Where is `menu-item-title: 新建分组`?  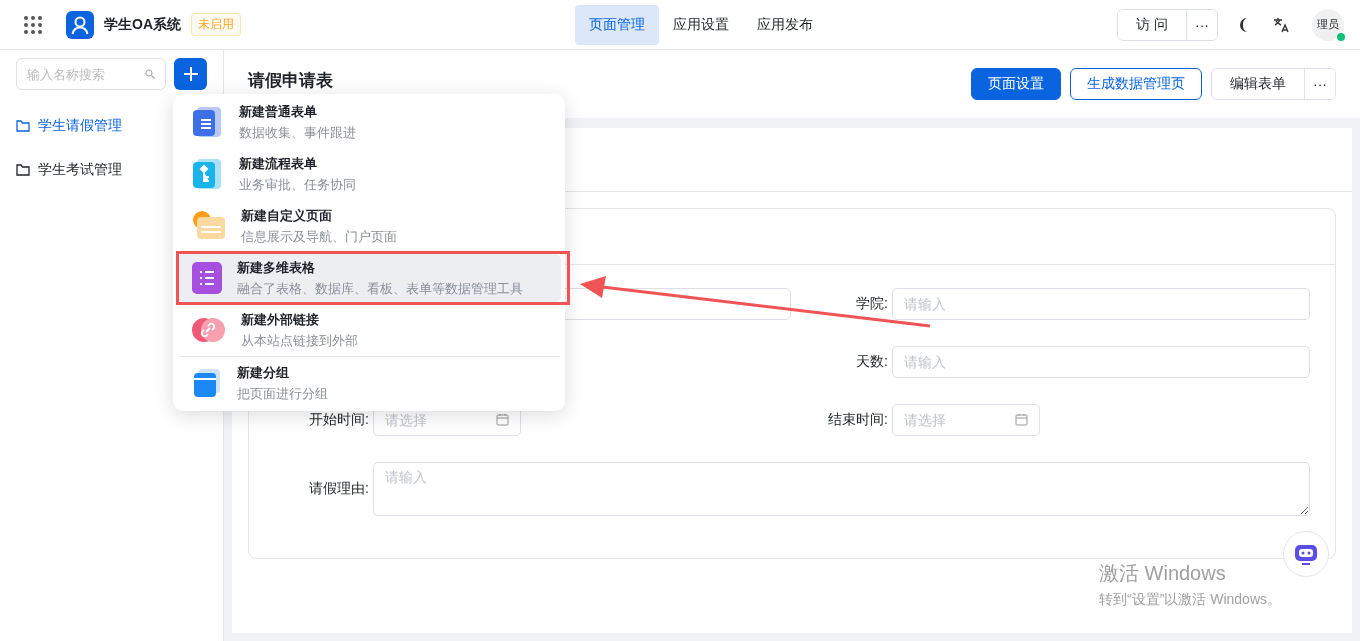
menu-item-title: 新建分组 is located at coordinates (263, 372).